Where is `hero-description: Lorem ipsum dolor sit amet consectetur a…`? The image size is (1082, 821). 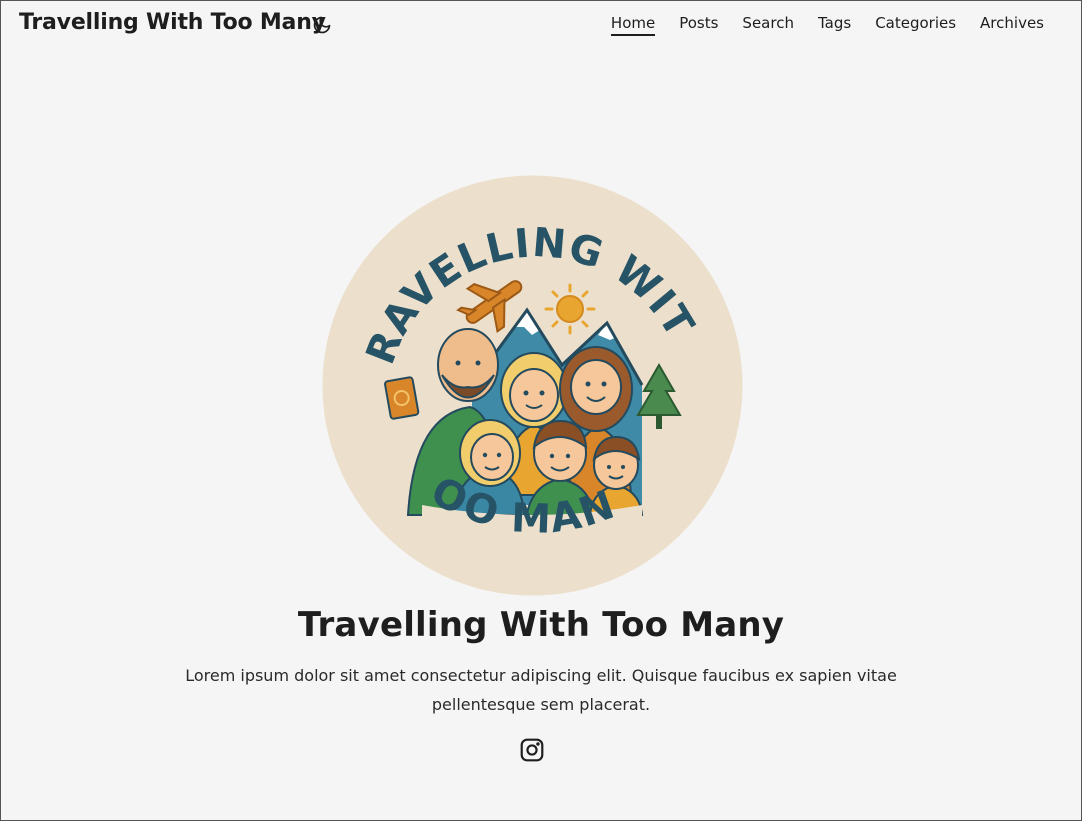 hero-description: Lorem ipsum dolor sit amet consectetur a… is located at coordinates (541, 690).